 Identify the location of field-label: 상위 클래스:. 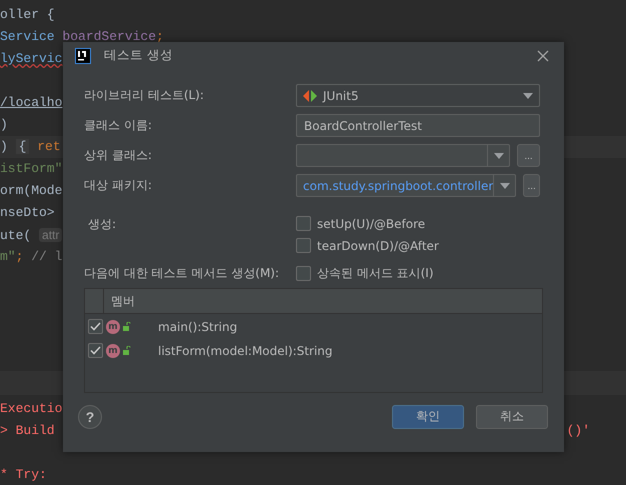
(118, 155).